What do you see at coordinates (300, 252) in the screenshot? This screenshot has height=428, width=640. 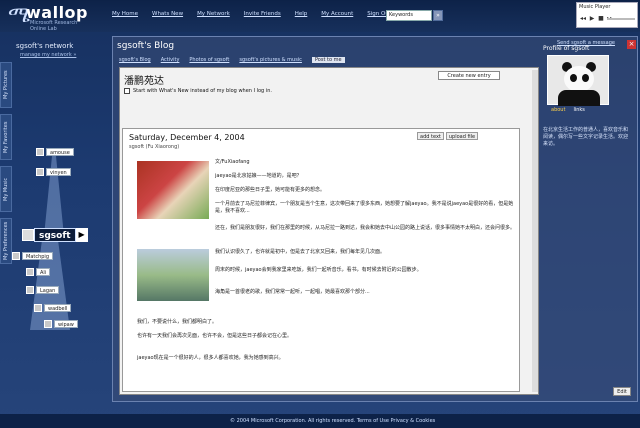 I see `post-paragraph: 我们认识很久了，也许就是初中，但是去了北京又回来，我们每年见几次面。` at bounding box center [300, 252].